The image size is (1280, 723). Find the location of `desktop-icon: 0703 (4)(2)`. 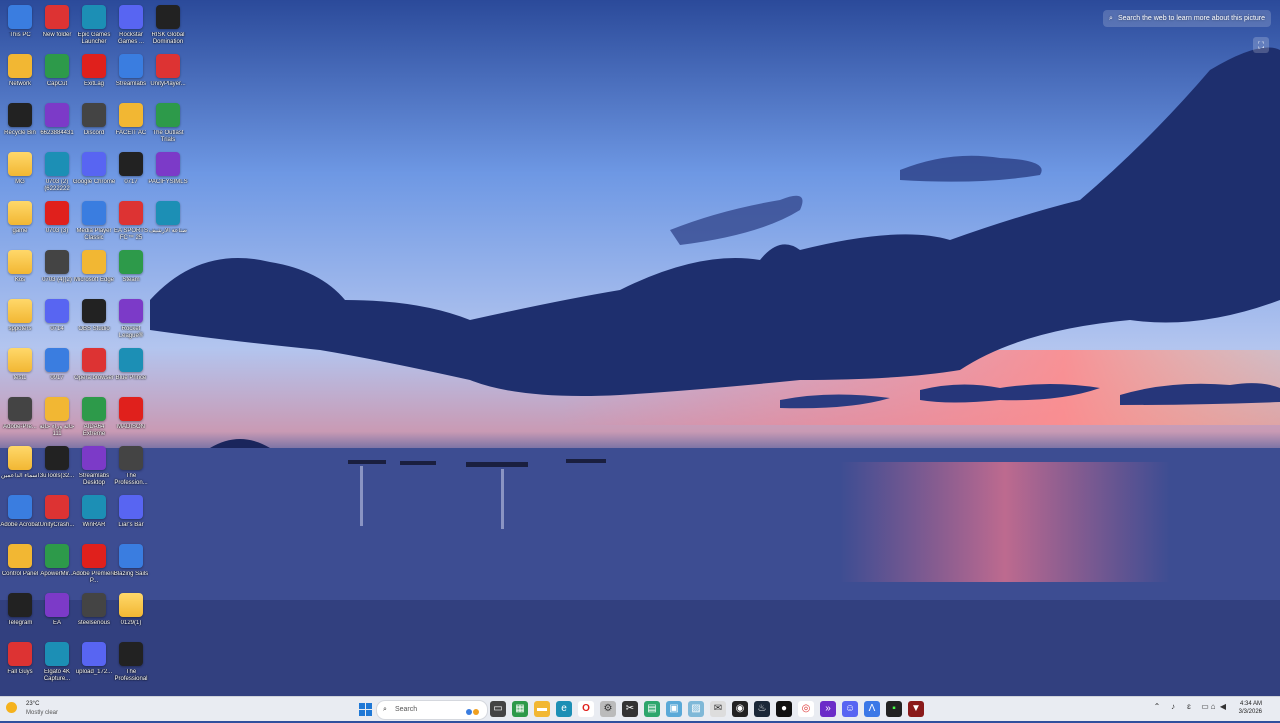

desktop-icon: 0703 (4)(2) is located at coordinates (57, 271).